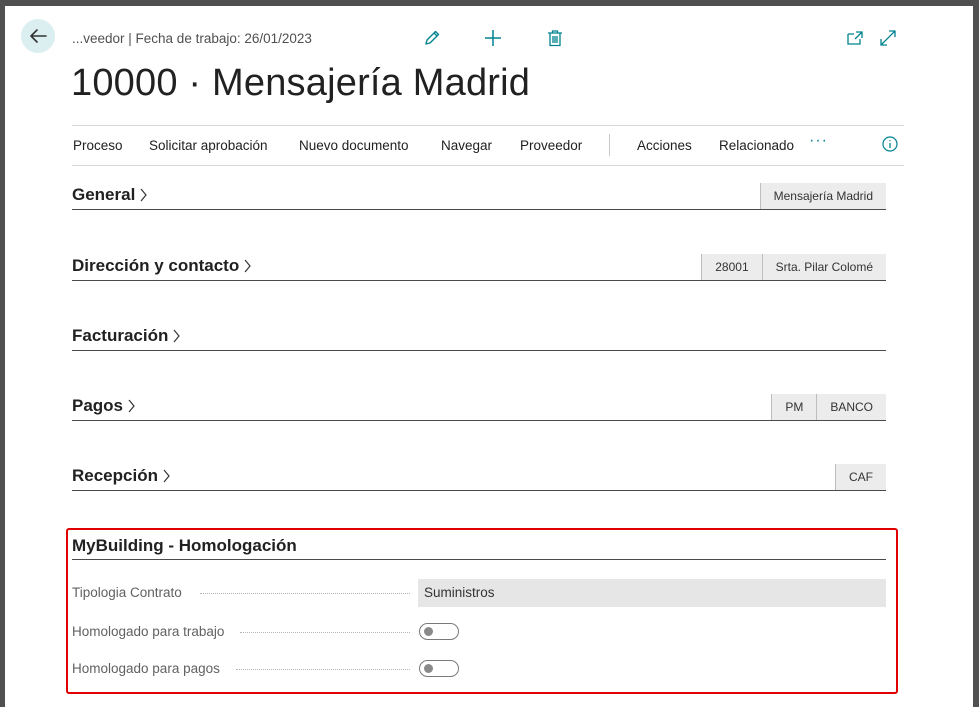  What do you see at coordinates (731, 267) in the screenshot?
I see `summary-chip: 28001` at bounding box center [731, 267].